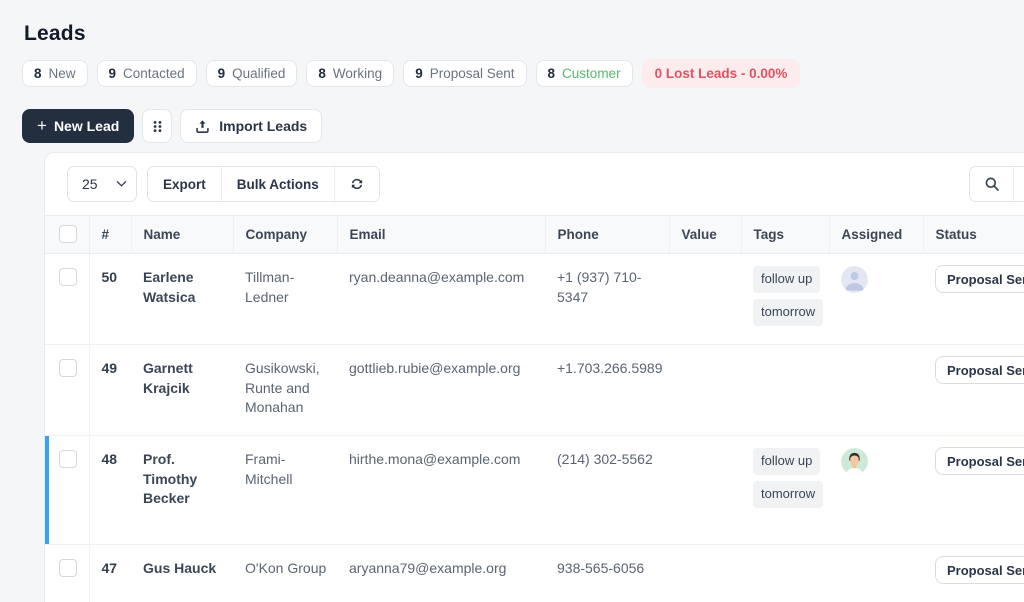 Image resolution: width=1024 pixels, height=602 pixels. What do you see at coordinates (259, 73) in the screenshot?
I see `badge-label: Qualified` at bounding box center [259, 73].